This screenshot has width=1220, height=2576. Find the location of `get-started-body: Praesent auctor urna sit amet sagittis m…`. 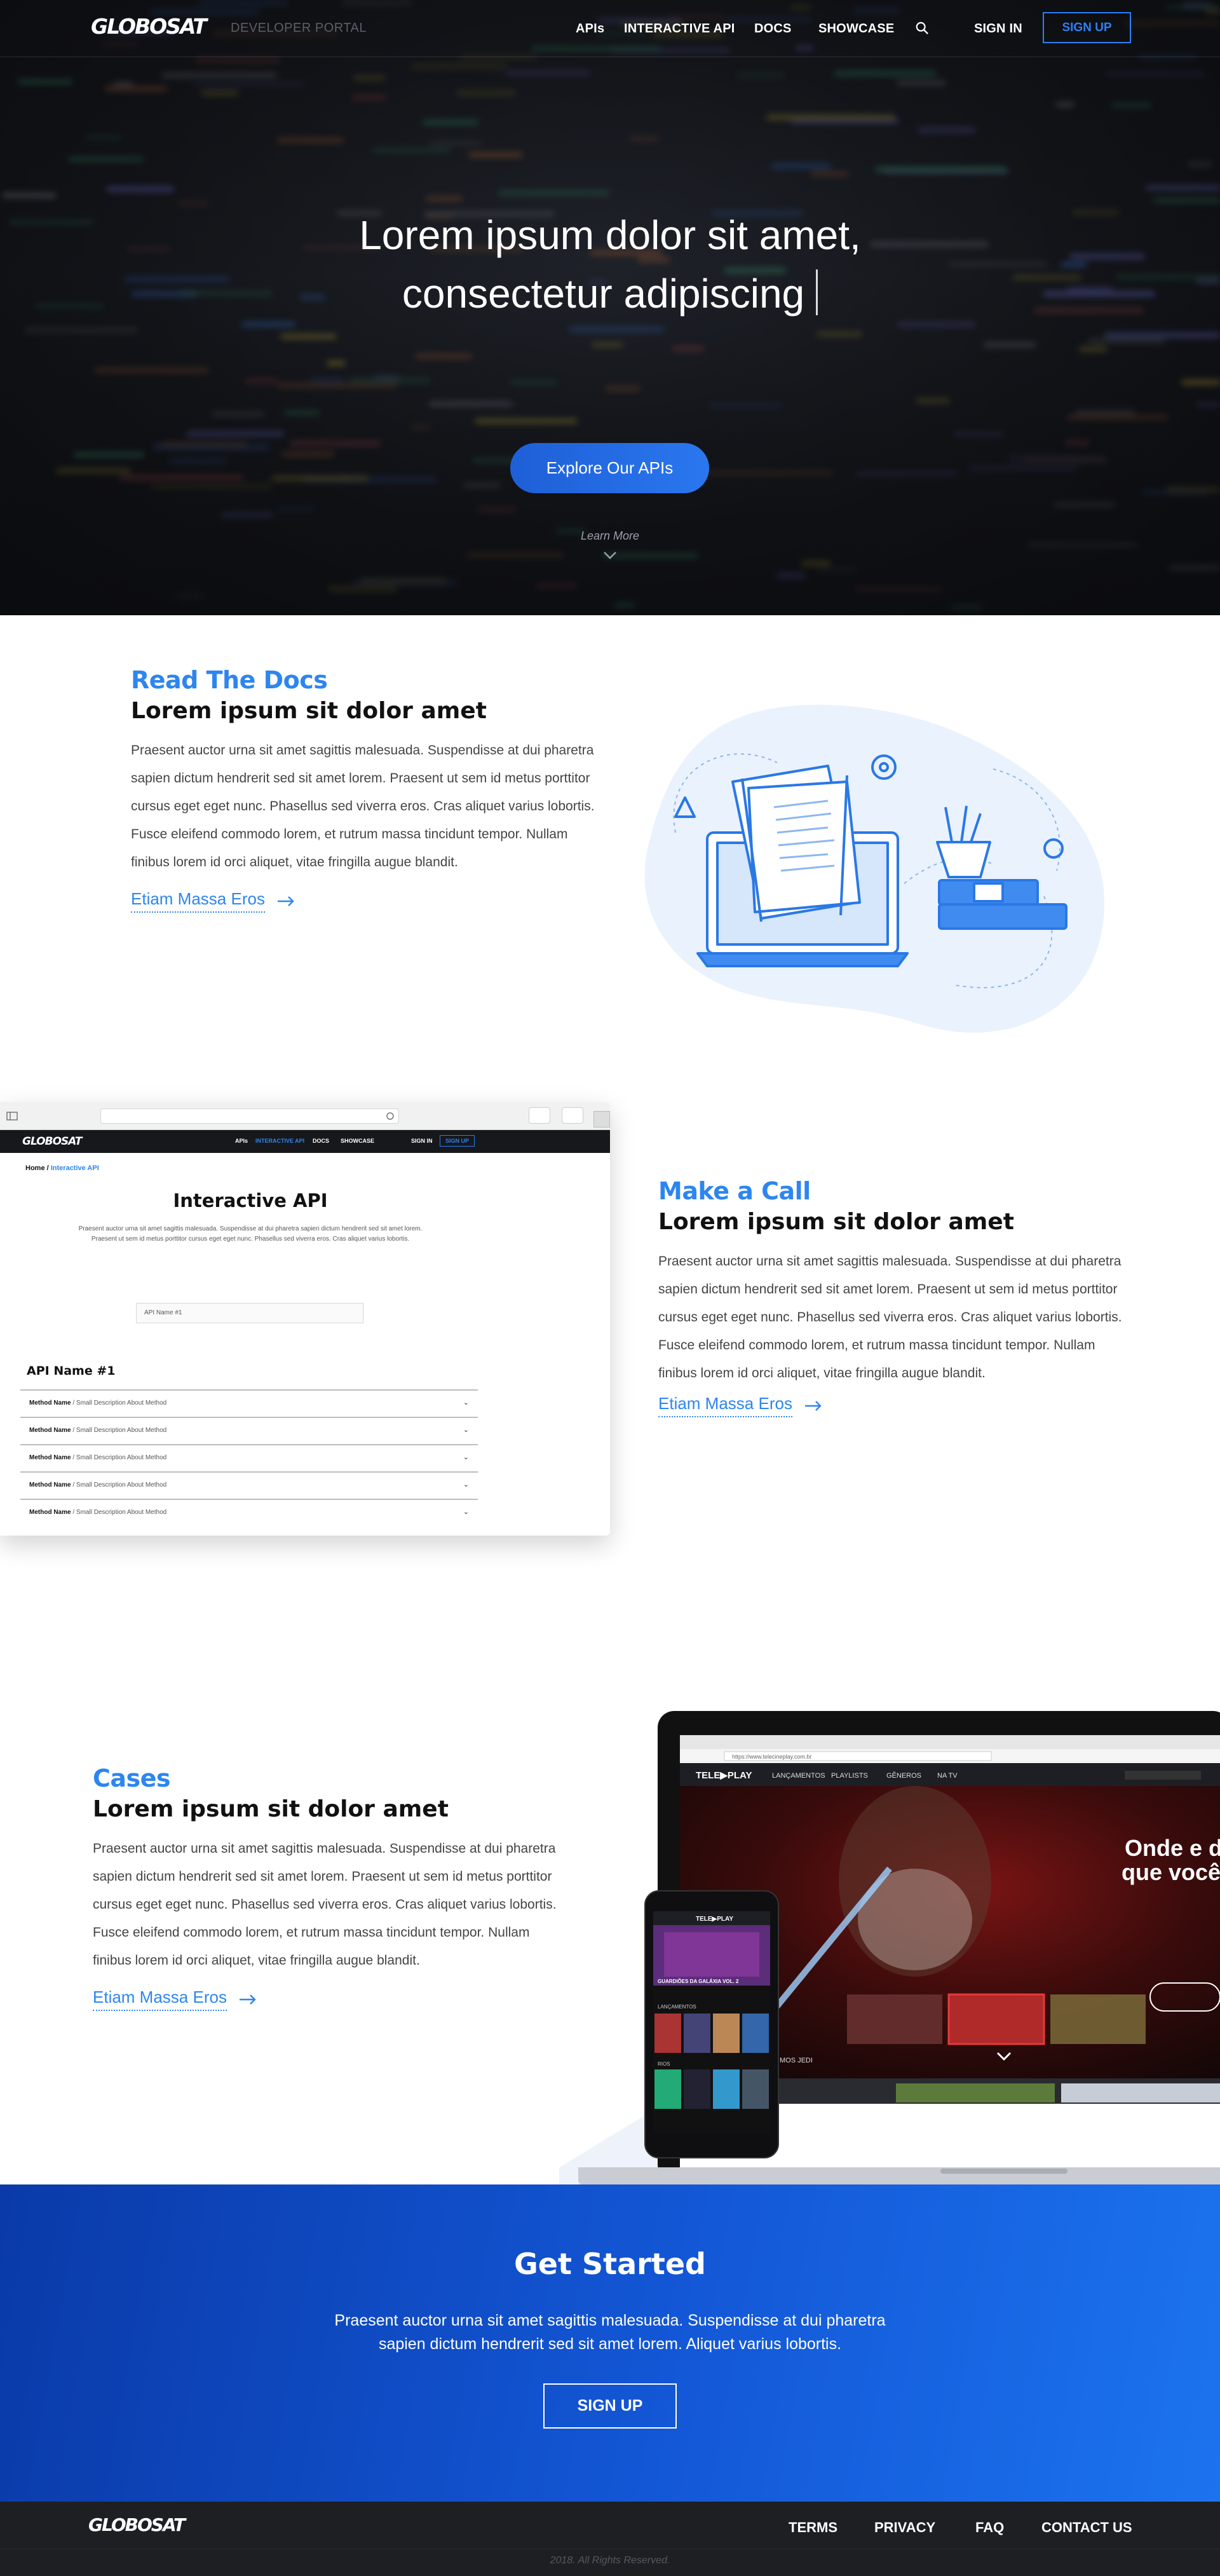

get-started-body: Praesent auctor urna sit amet sagittis m… is located at coordinates (610, 2332).